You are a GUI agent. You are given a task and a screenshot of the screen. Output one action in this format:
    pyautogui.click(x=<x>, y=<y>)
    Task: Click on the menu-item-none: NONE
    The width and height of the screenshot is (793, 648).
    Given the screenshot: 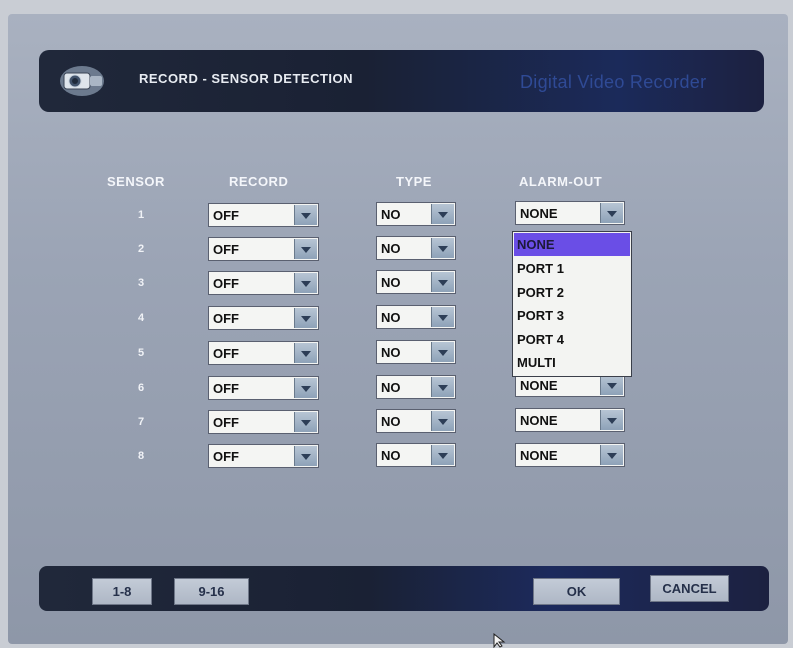 What is the action you would take?
    pyautogui.click(x=572, y=244)
    